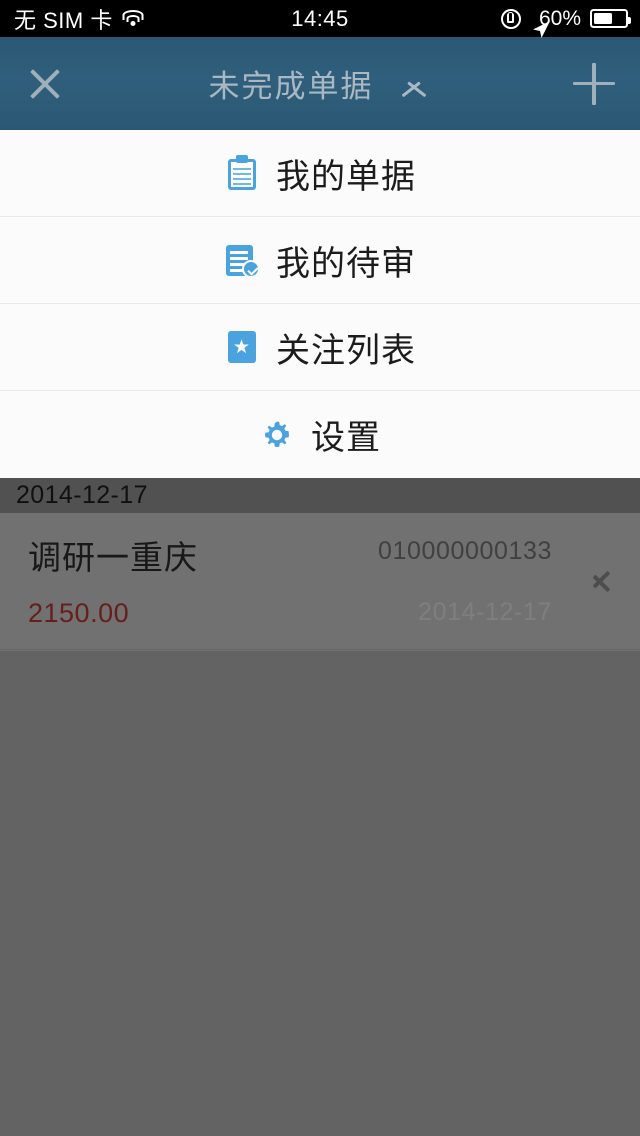 This screenshot has width=640, height=1136. What do you see at coordinates (79, 613) in the screenshot?
I see `document-amount: 2150.00` at bounding box center [79, 613].